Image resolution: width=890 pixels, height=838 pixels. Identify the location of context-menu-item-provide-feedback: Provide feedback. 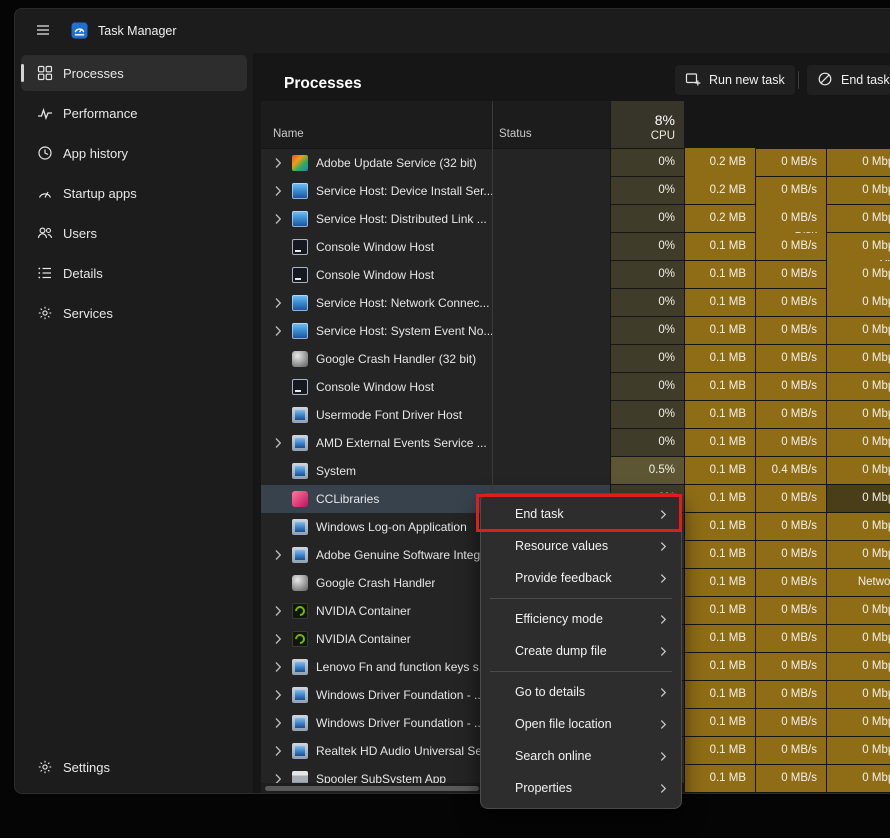
(581, 578).